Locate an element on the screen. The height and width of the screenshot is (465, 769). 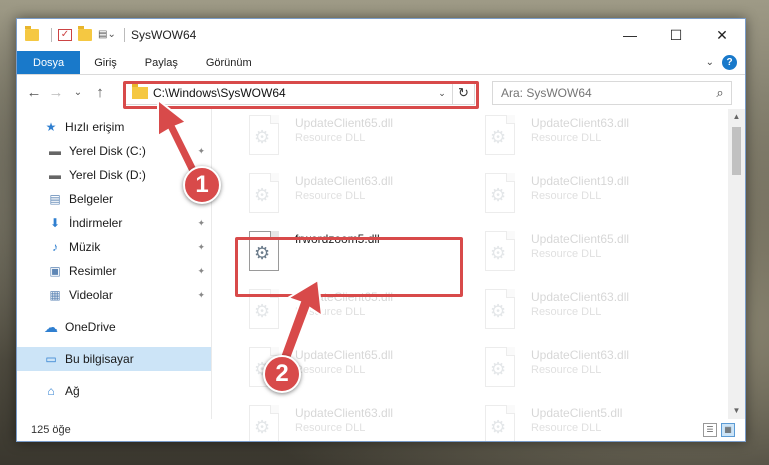
scrollbar-thumb is located at coordinates (736, 151).